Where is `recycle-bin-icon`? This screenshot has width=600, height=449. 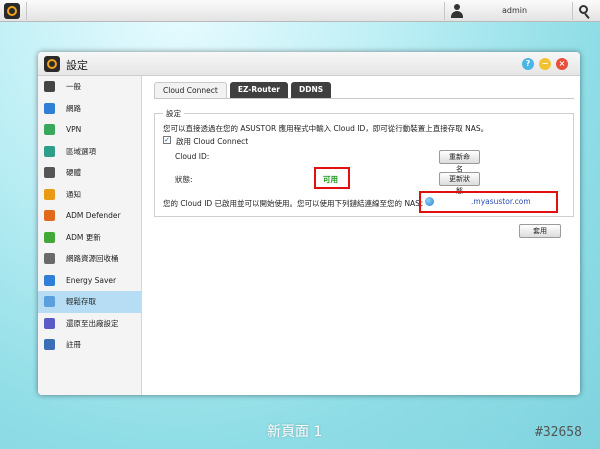 recycle-bin-icon is located at coordinates (49, 259).